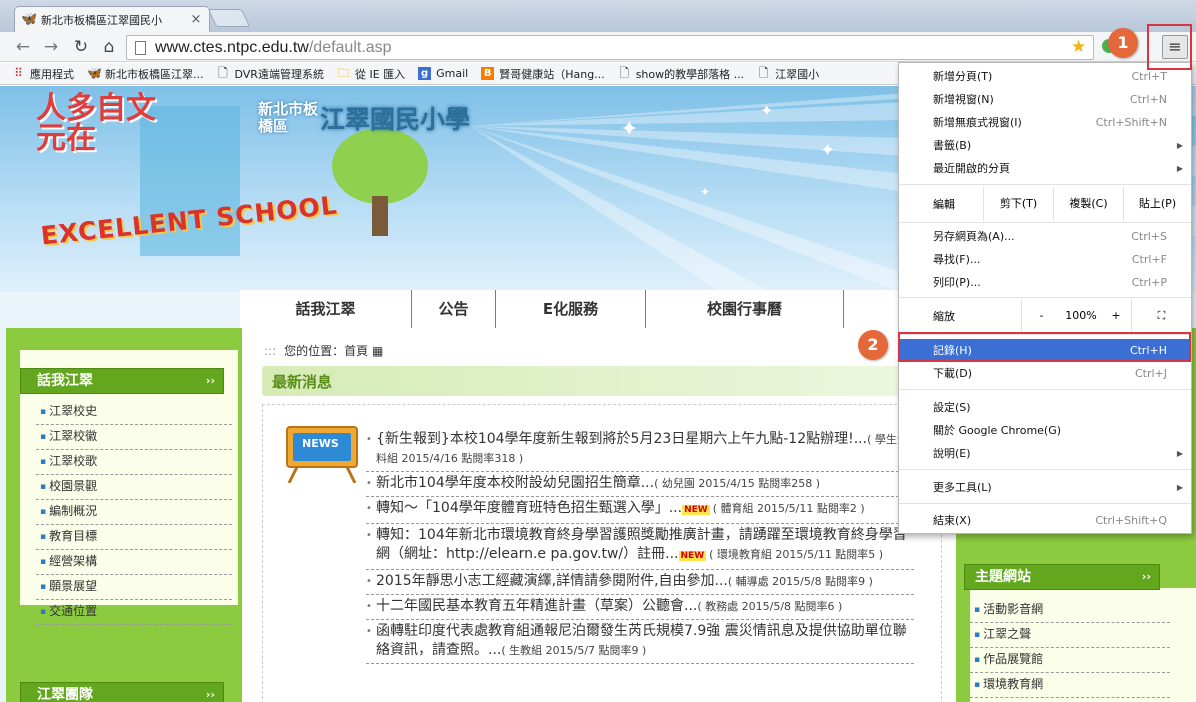 The height and width of the screenshot is (702, 1196). I want to click on menu-incognito: 新增無痕式視窗(I) Ctrl+Shift+N, so click(1045, 122).